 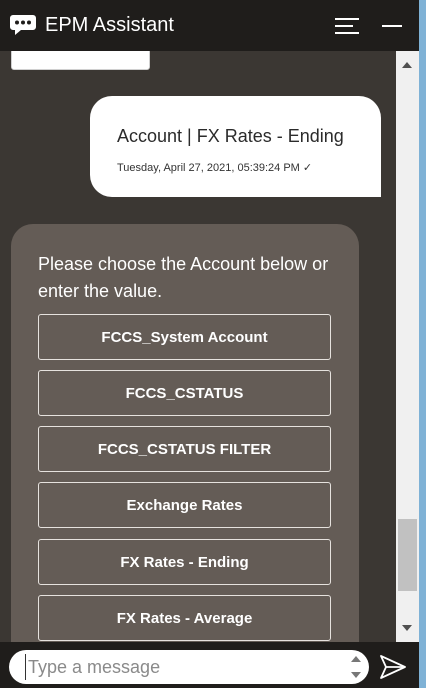 What do you see at coordinates (184, 449) in the screenshot?
I see `choice-button: FCCS_CSTATUS FILTER` at bounding box center [184, 449].